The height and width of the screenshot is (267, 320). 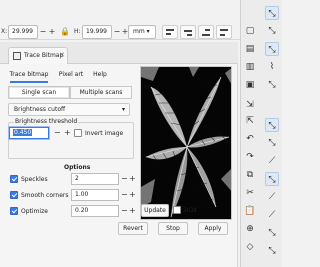 I want to click on align-top-icon, so click(x=170, y=32).